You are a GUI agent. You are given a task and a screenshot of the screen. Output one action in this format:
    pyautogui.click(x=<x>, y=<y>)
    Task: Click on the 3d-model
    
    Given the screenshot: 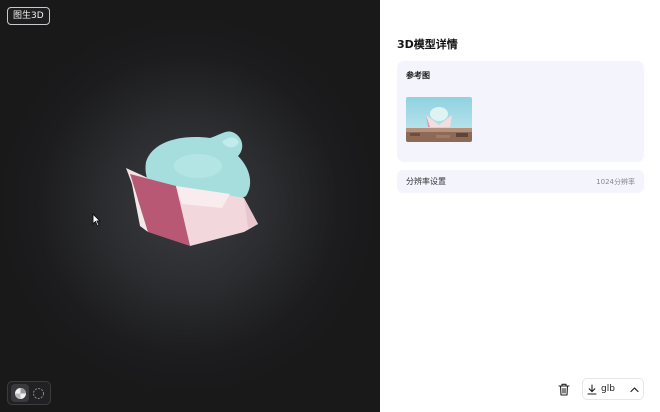 What is the action you would take?
    pyautogui.click(x=190, y=187)
    